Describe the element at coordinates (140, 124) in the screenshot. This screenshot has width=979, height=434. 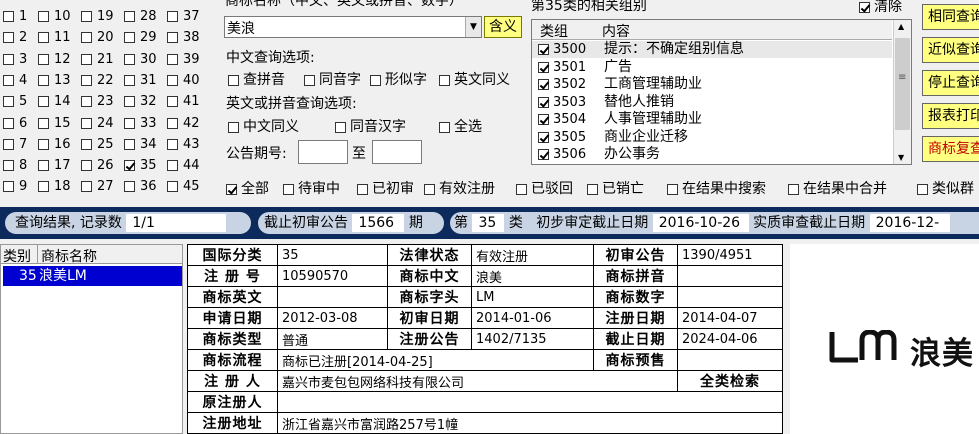
I see `class-checkbox-33: 33` at that location.